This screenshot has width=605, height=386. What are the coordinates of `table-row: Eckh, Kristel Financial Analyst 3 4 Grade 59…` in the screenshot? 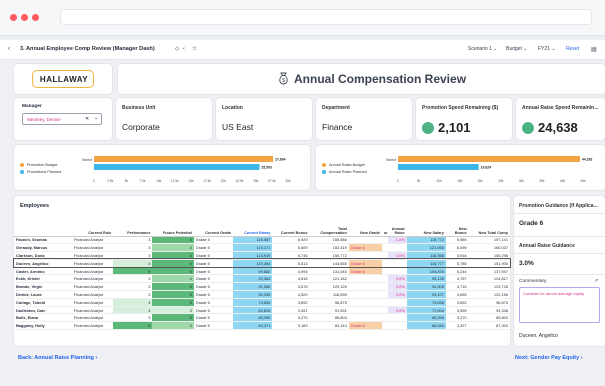 It's located at (262, 279).